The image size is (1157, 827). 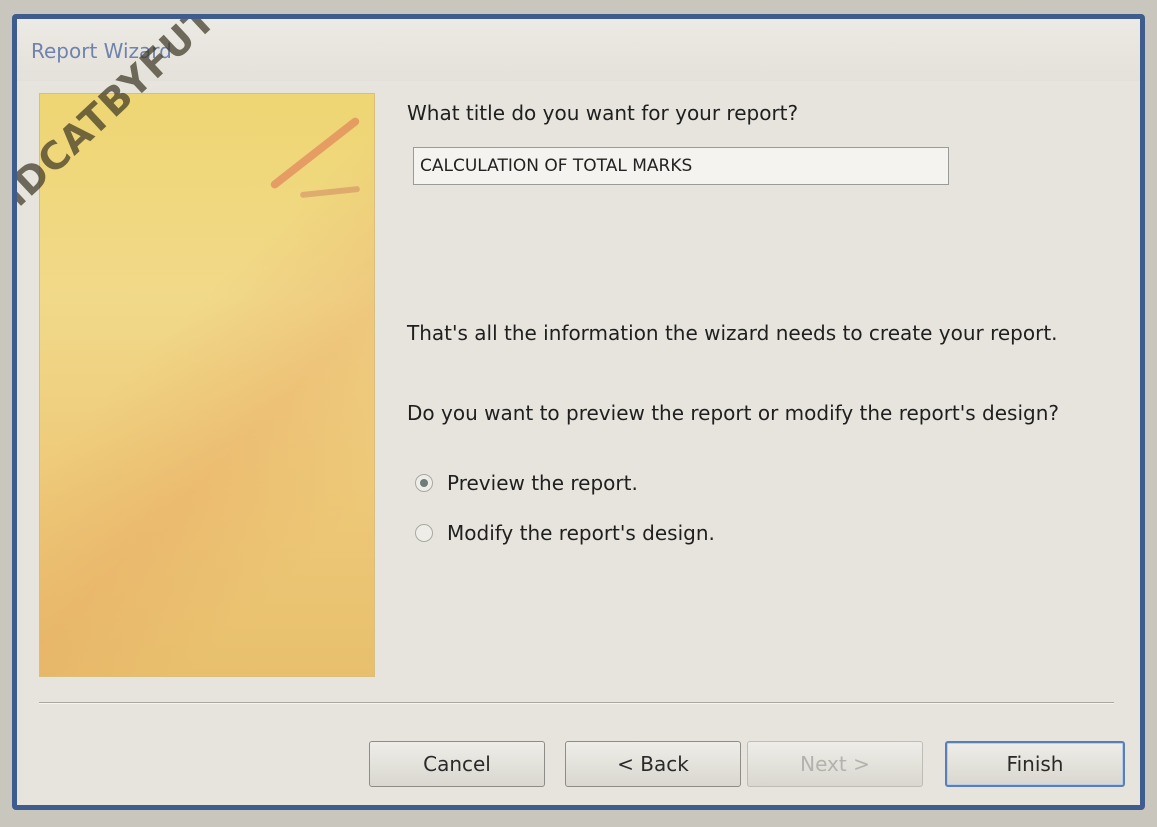 I want to click on modify-option-label: Modify the report's design., so click(x=581, y=533).